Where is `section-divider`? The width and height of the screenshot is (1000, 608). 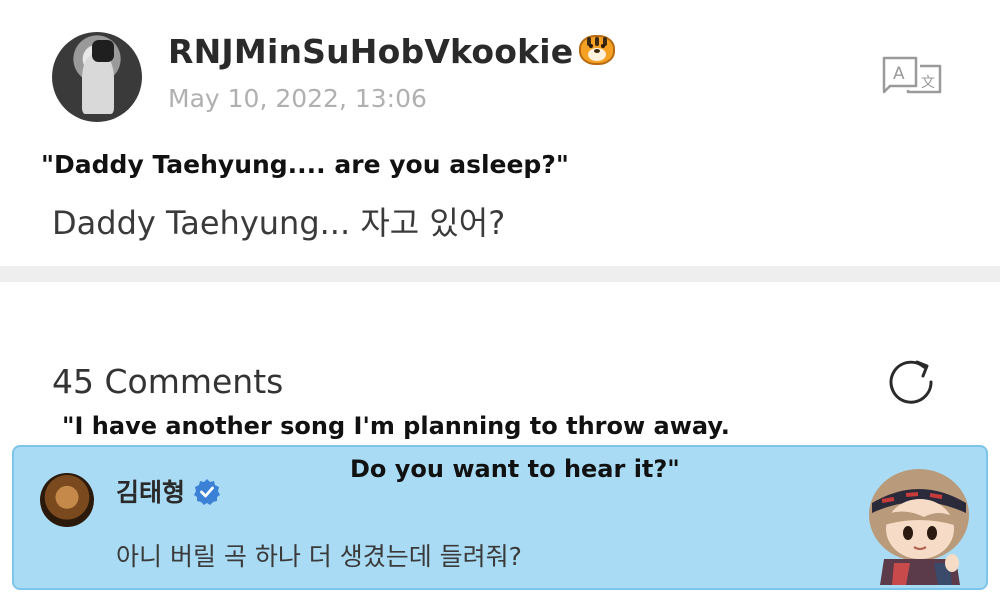 section-divider is located at coordinates (500, 274).